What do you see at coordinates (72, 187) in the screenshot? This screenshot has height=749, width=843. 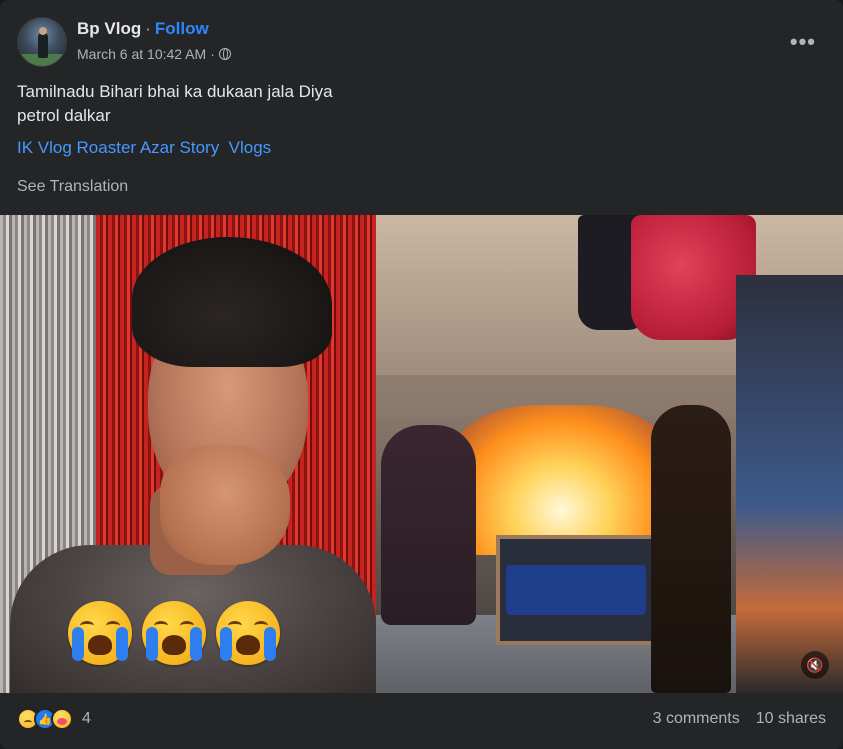 I see `see-translation-link: See Translation` at bounding box center [72, 187].